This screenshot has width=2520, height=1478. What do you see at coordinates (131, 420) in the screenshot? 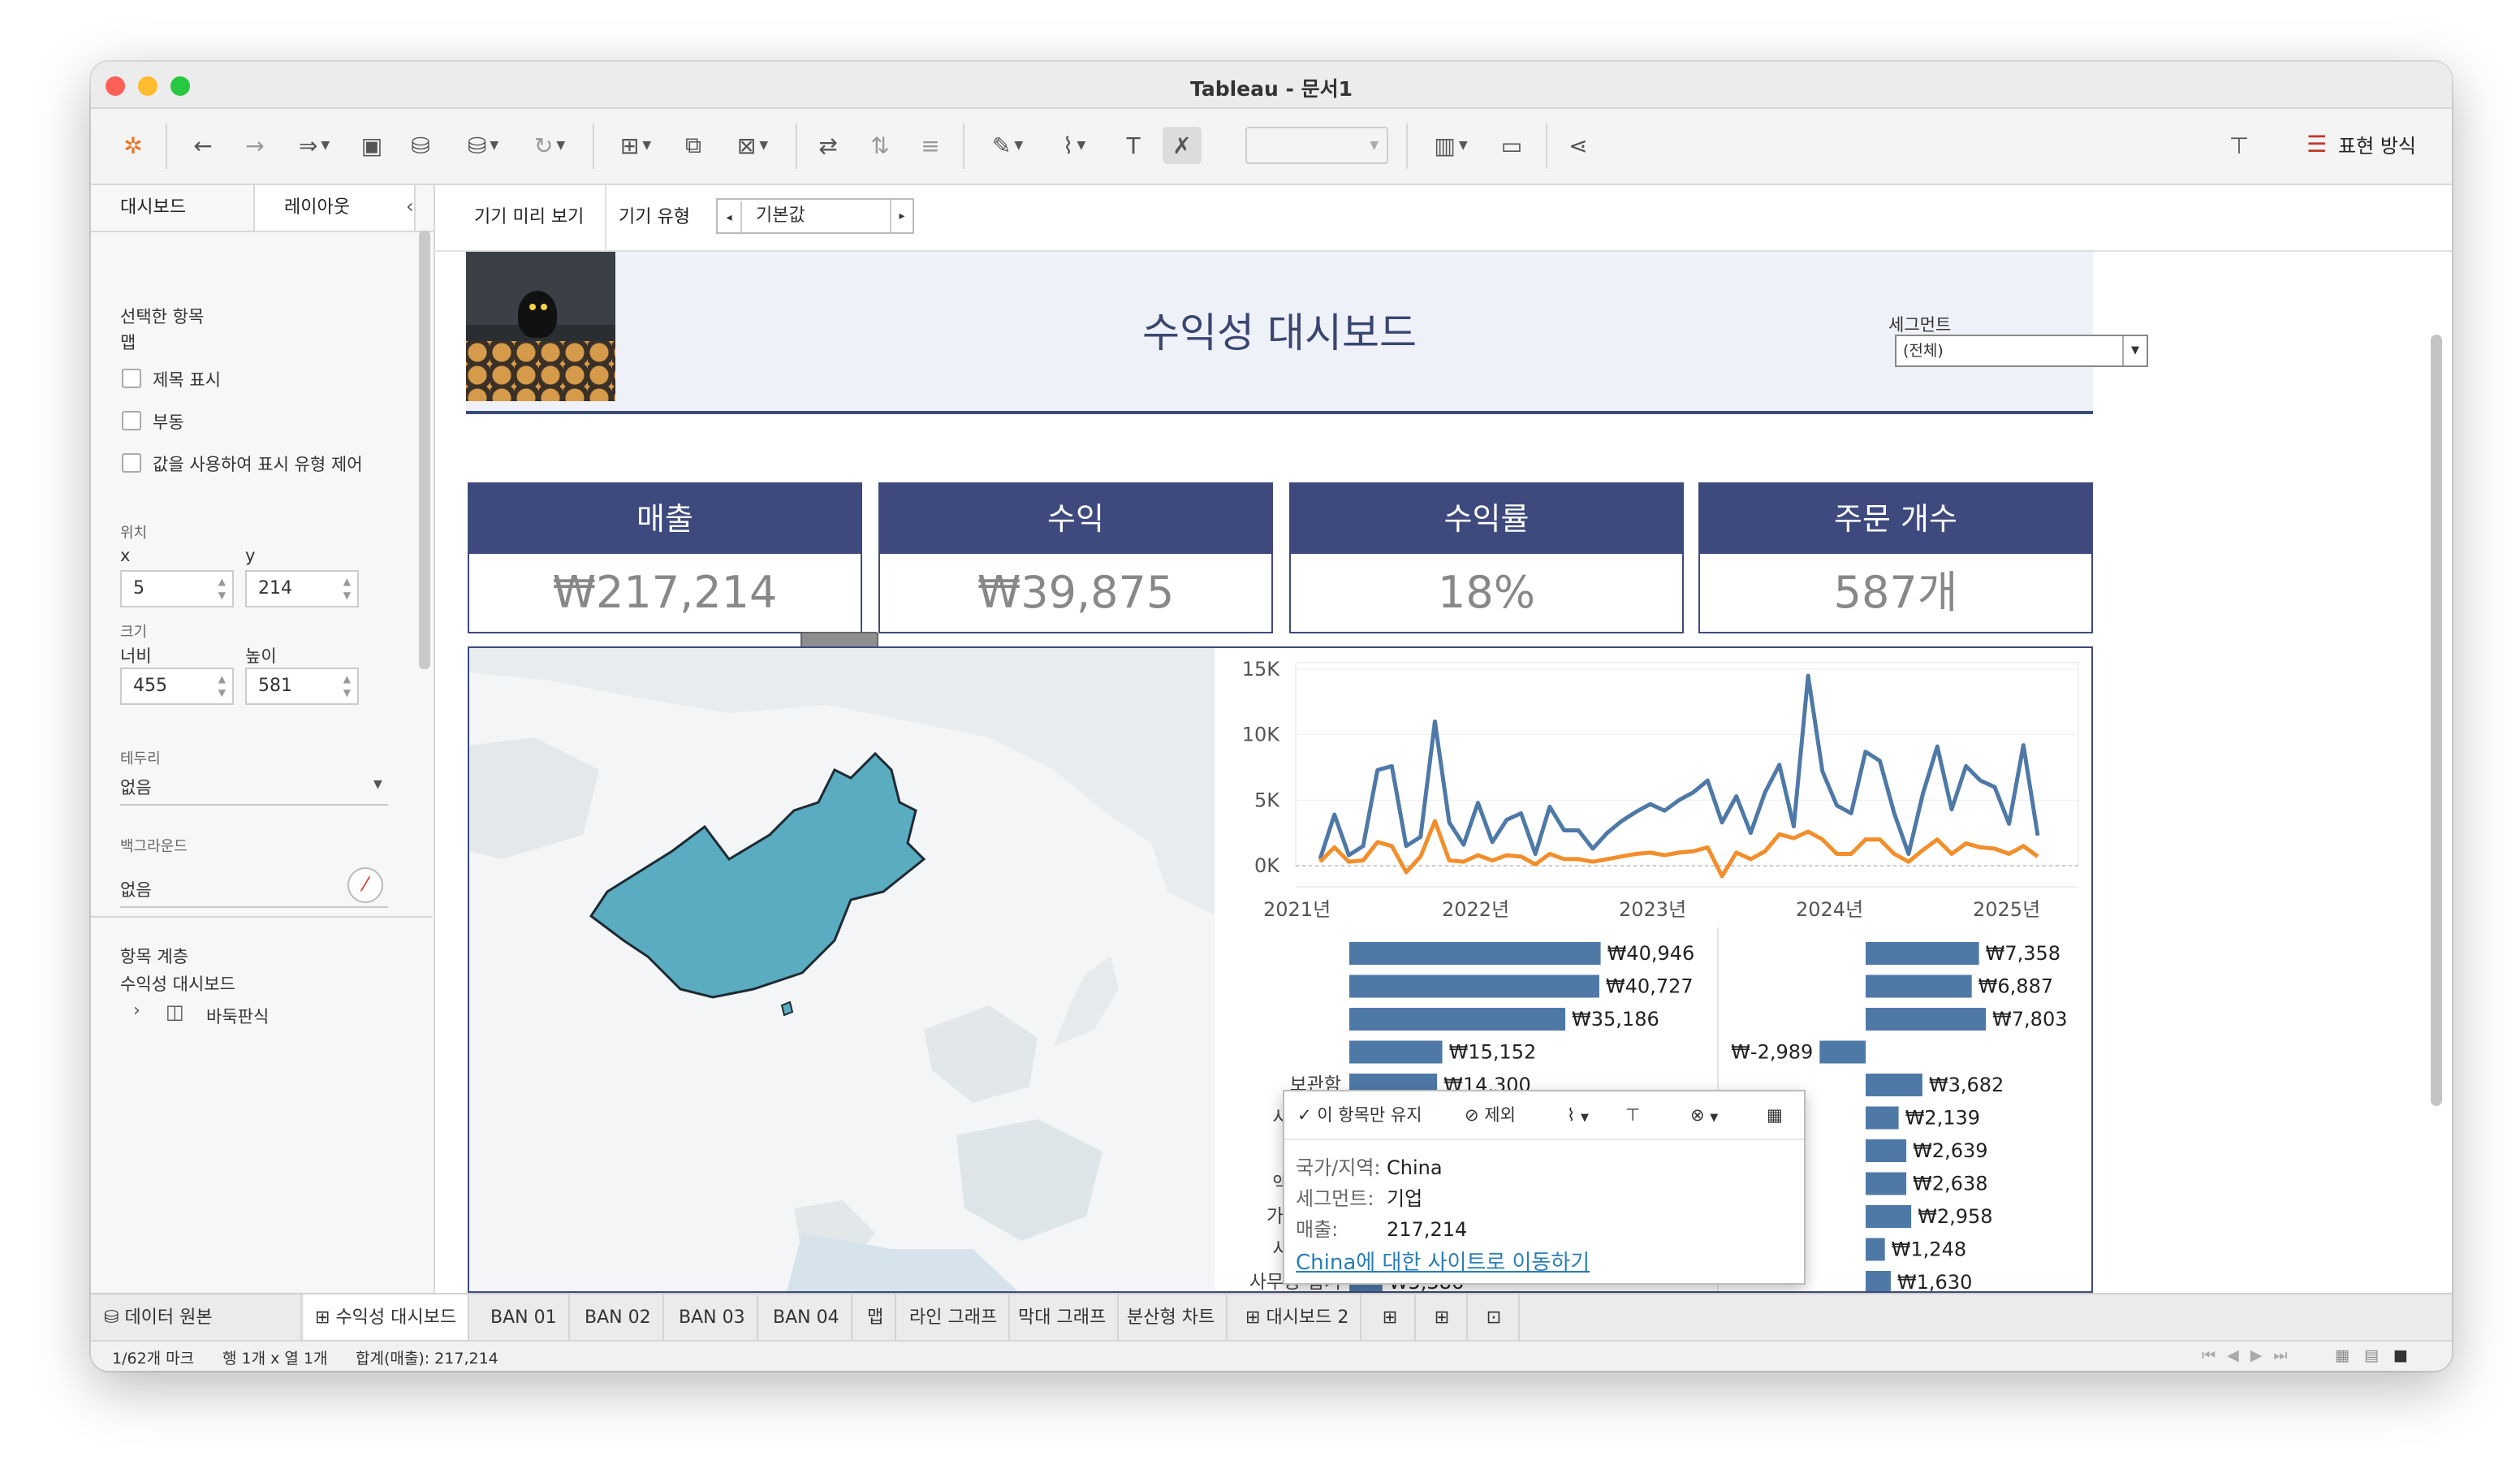
I see `floating-checkbox` at bounding box center [131, 420].